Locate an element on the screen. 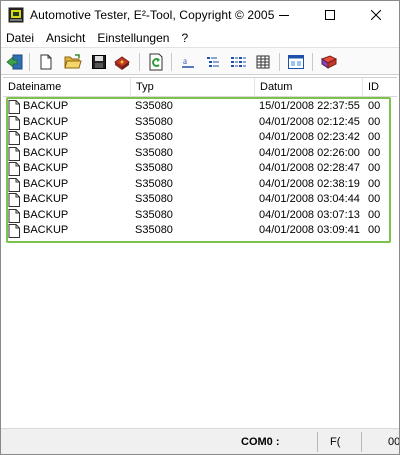 The image size is (400, 455). exit-button is located at coordinates (15, 62).